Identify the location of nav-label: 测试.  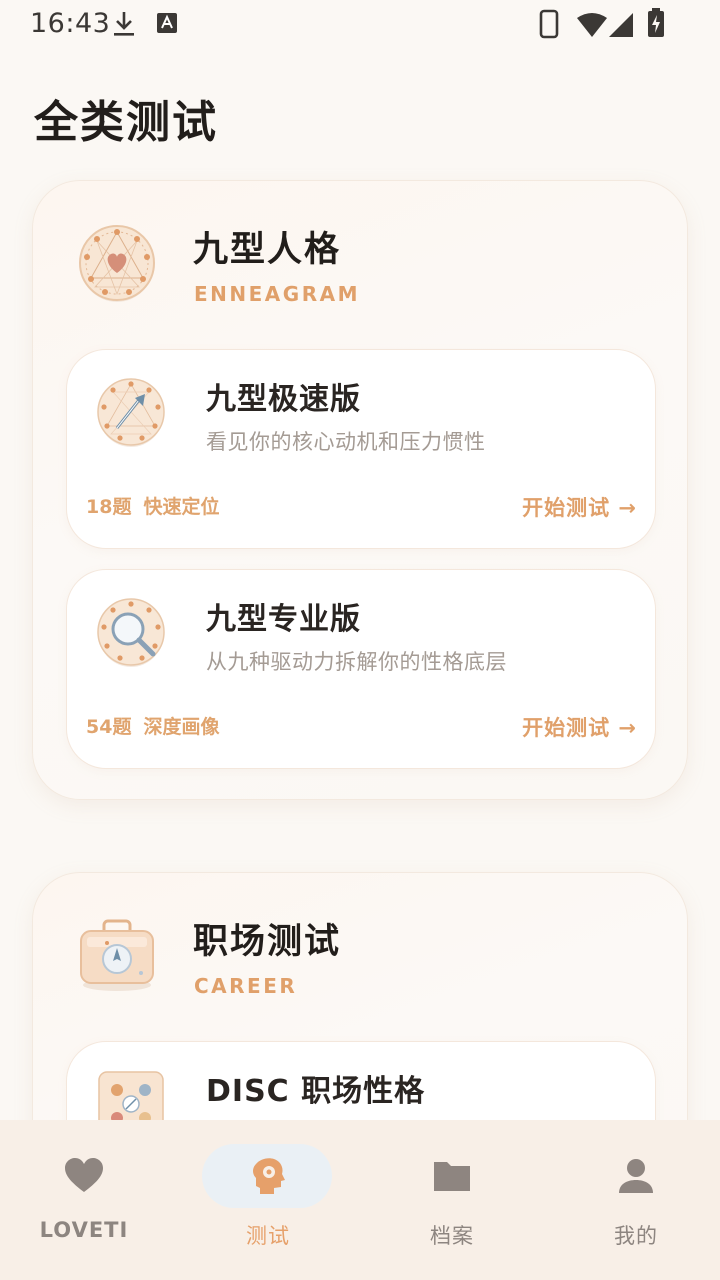
(268, 1236).